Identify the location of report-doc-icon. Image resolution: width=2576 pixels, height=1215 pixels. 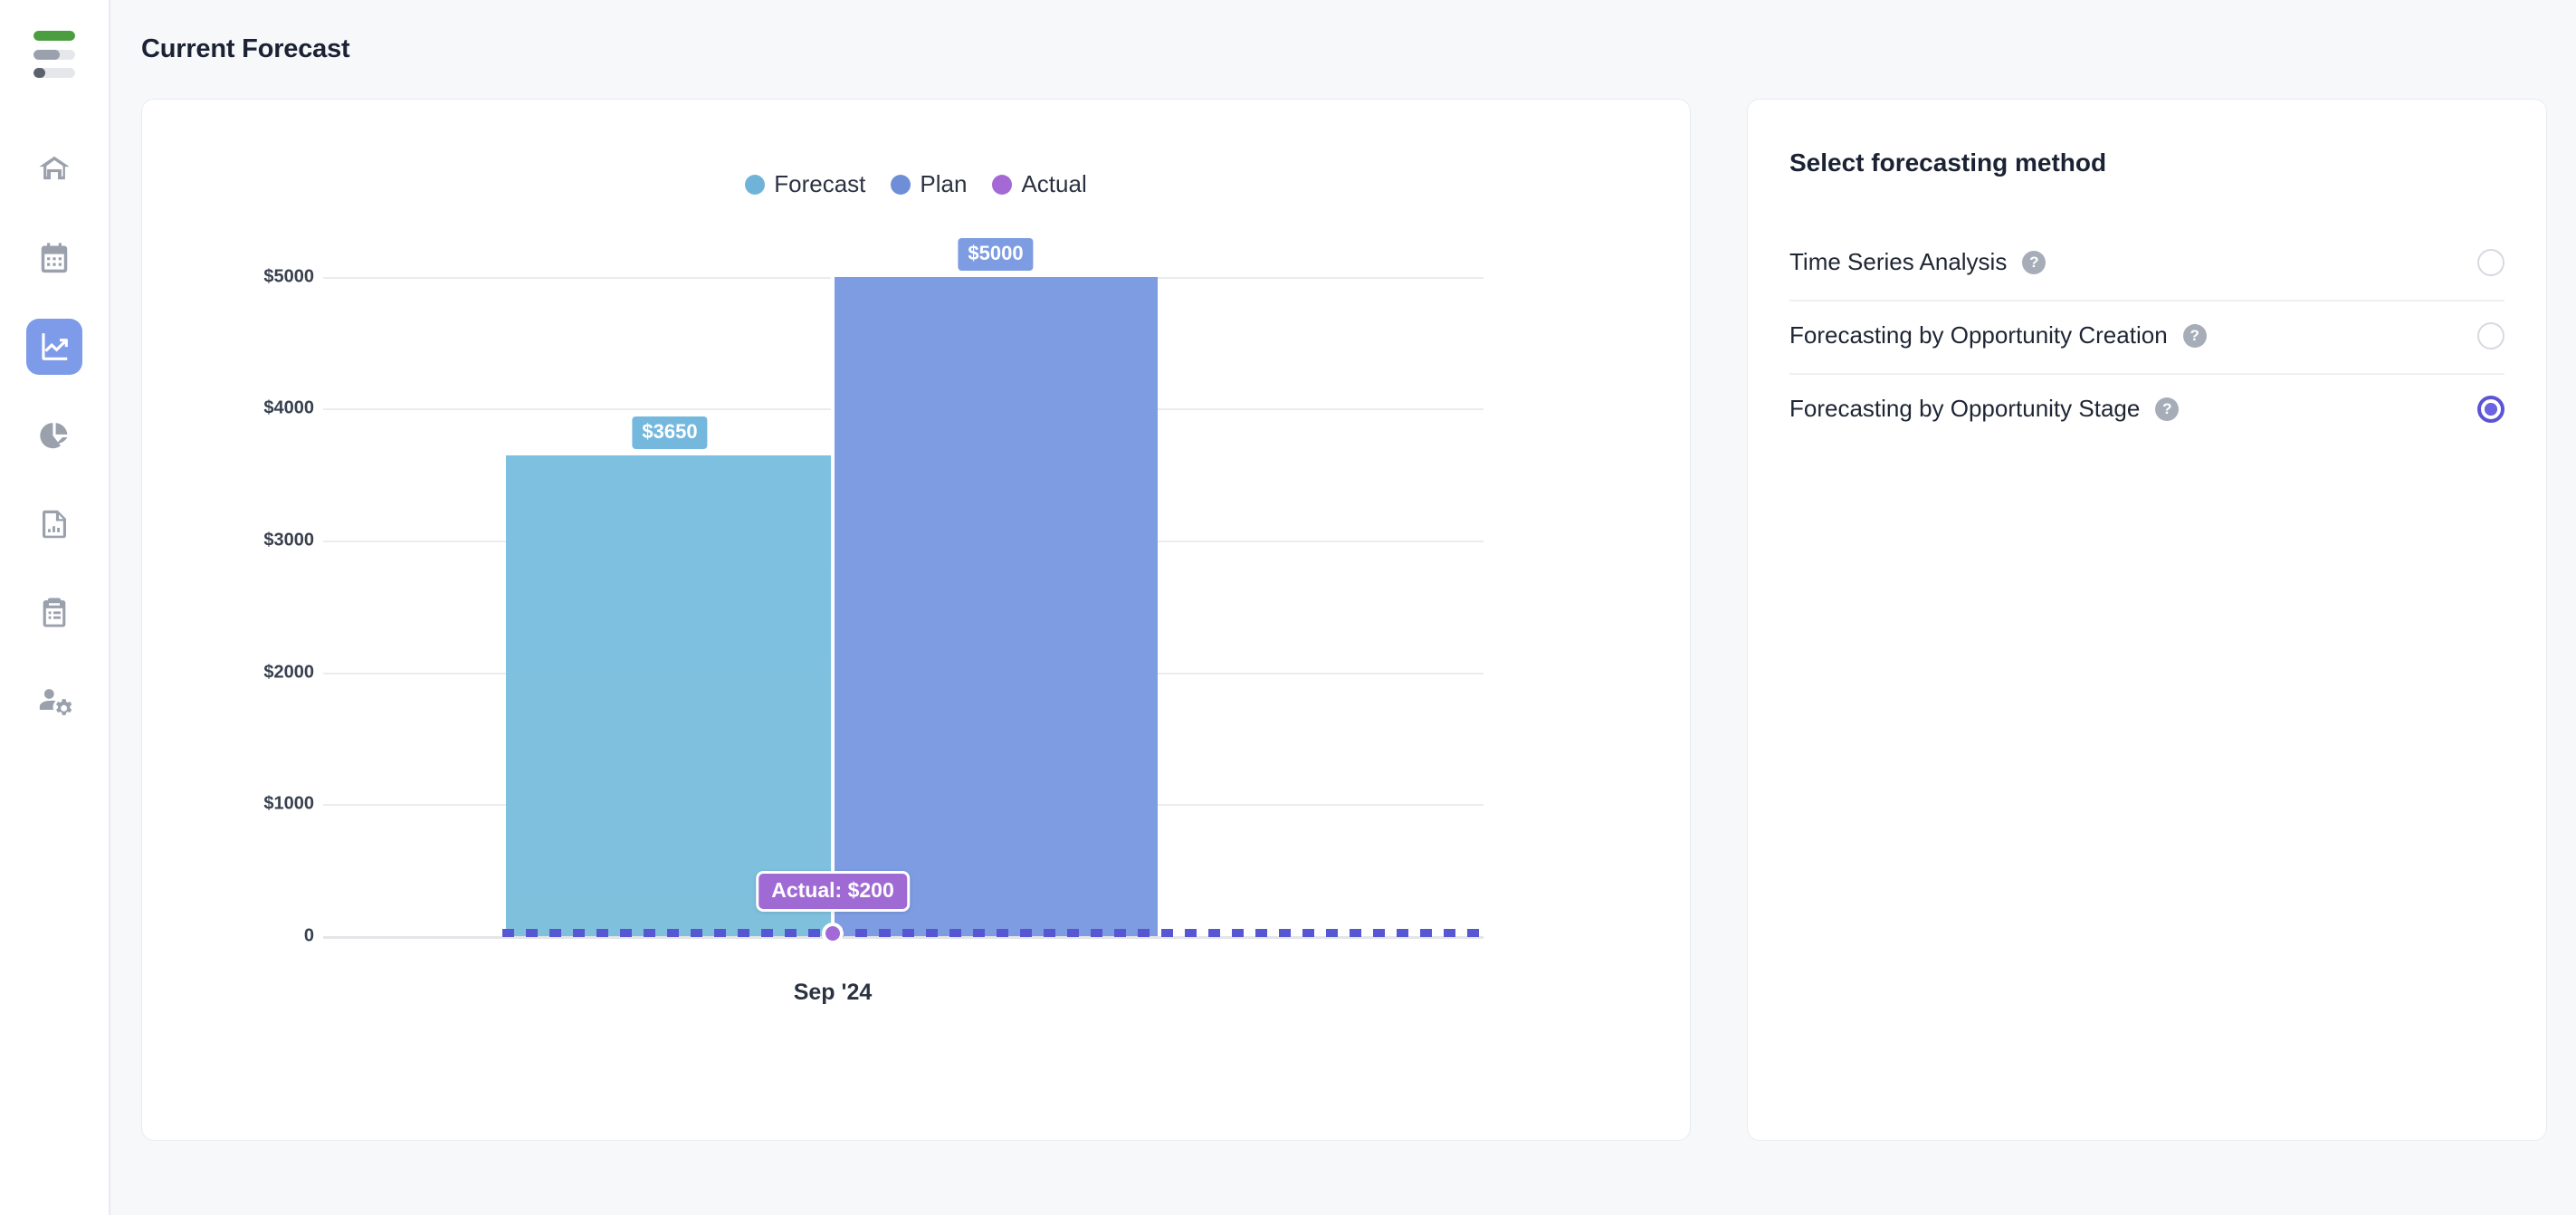
(55, 524).